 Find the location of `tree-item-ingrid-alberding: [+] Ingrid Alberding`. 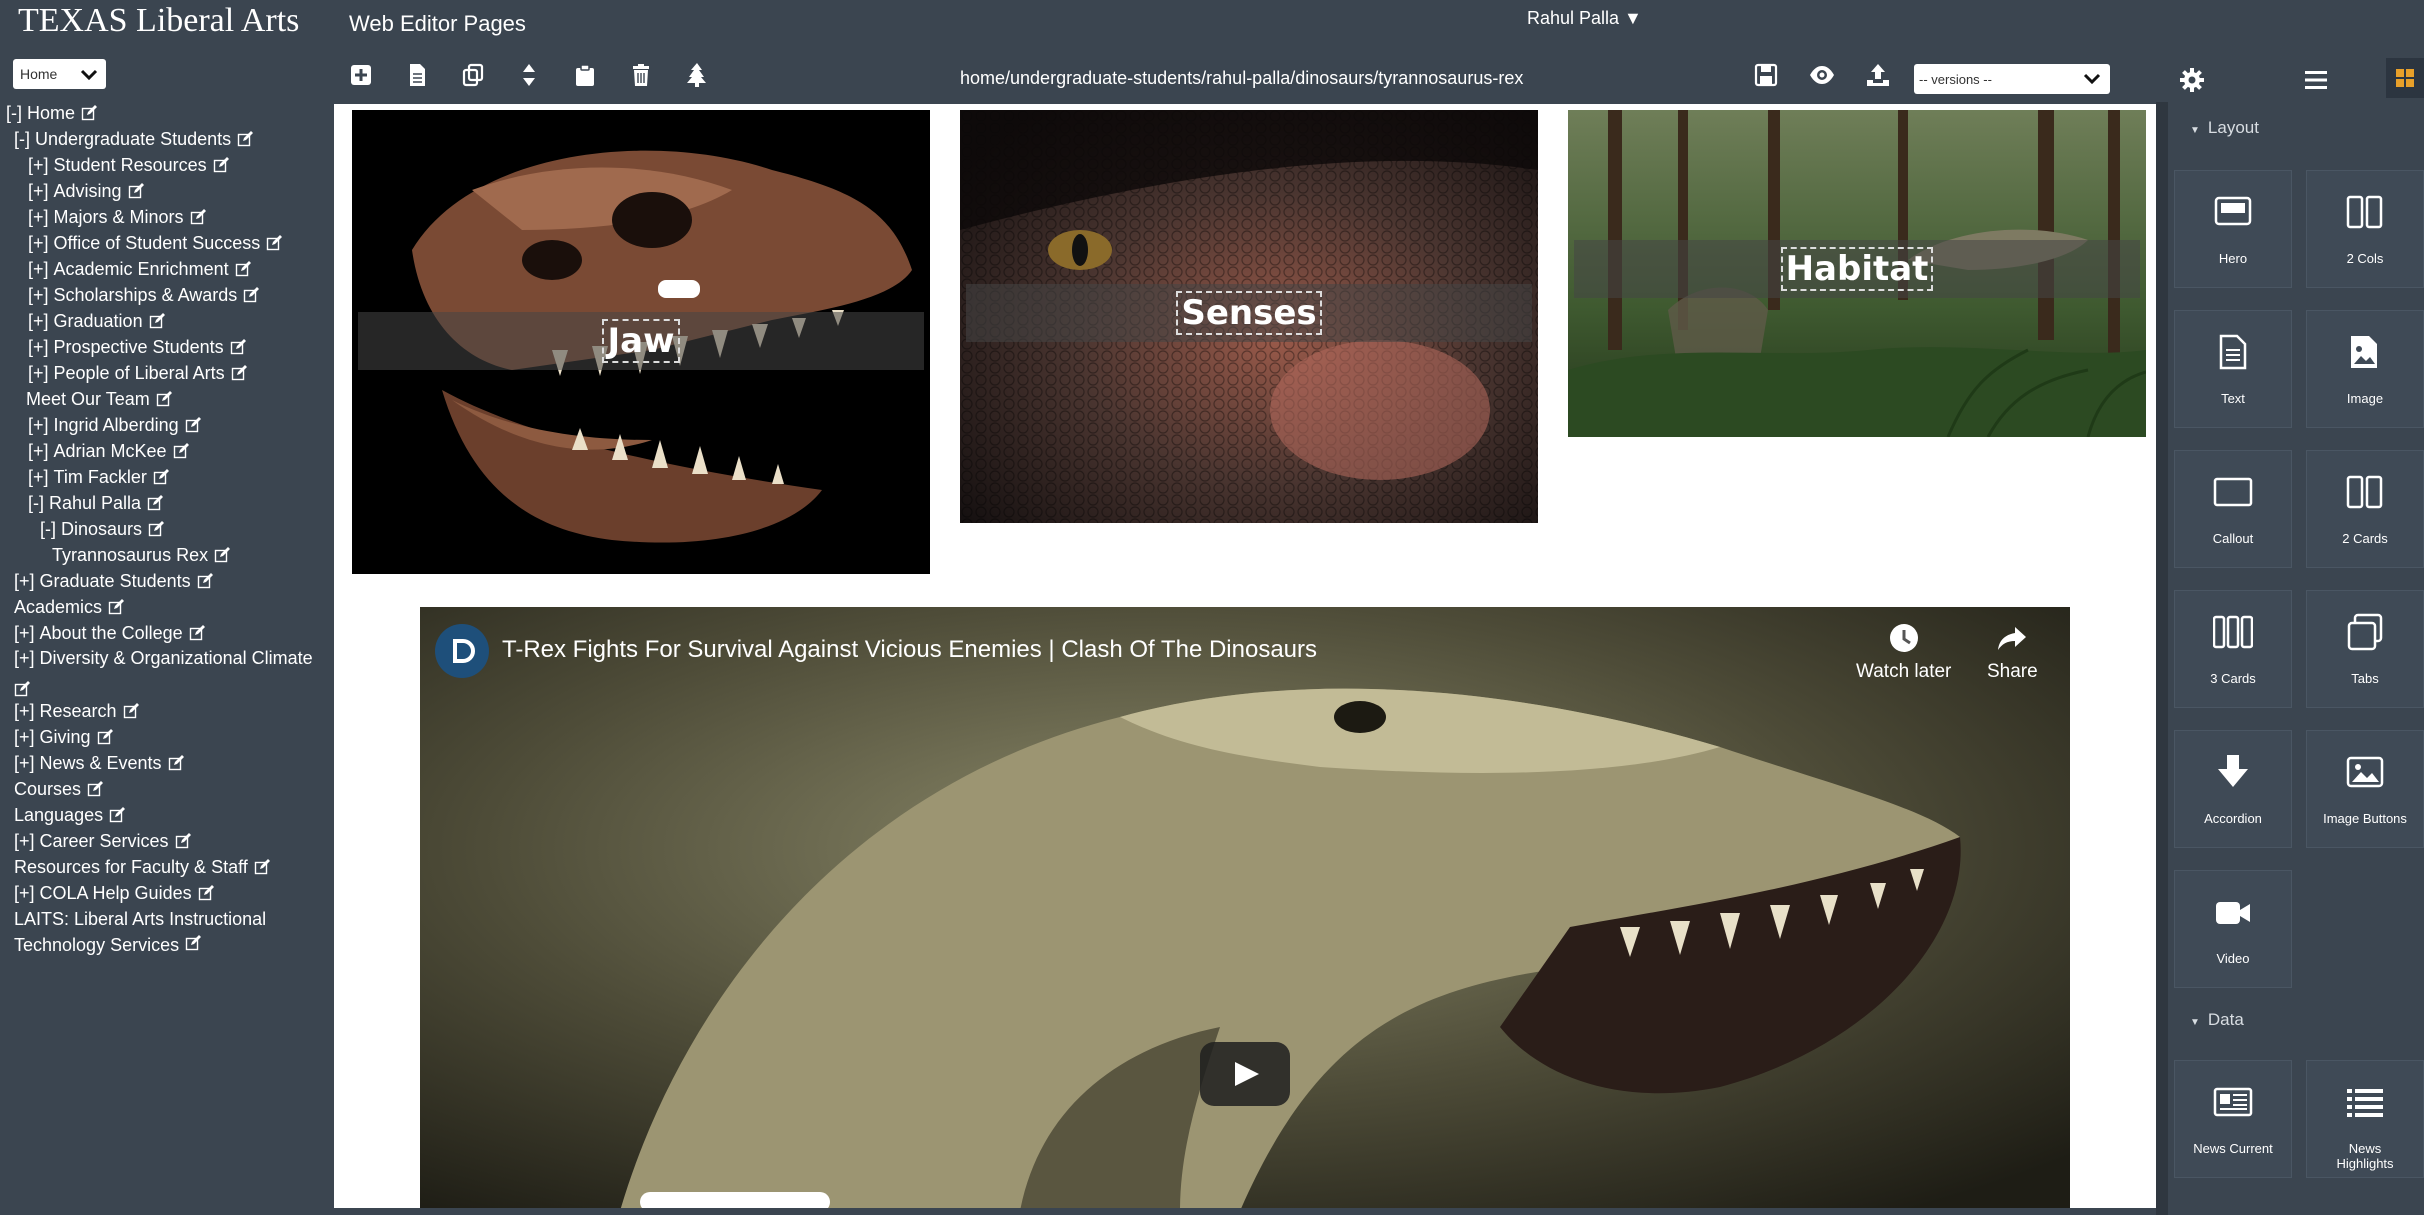

tree-item-ingrid-alberding: [+] Ingrid Alberding is located at coordinates (114, 425).